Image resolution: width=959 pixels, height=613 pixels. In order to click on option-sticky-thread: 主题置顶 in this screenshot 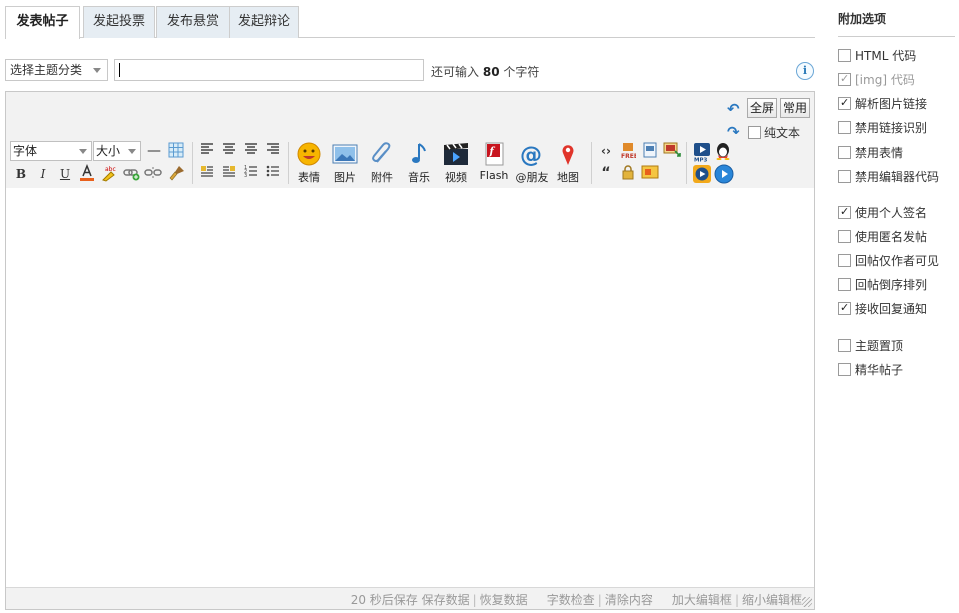, I will do `click(870, 346)`.